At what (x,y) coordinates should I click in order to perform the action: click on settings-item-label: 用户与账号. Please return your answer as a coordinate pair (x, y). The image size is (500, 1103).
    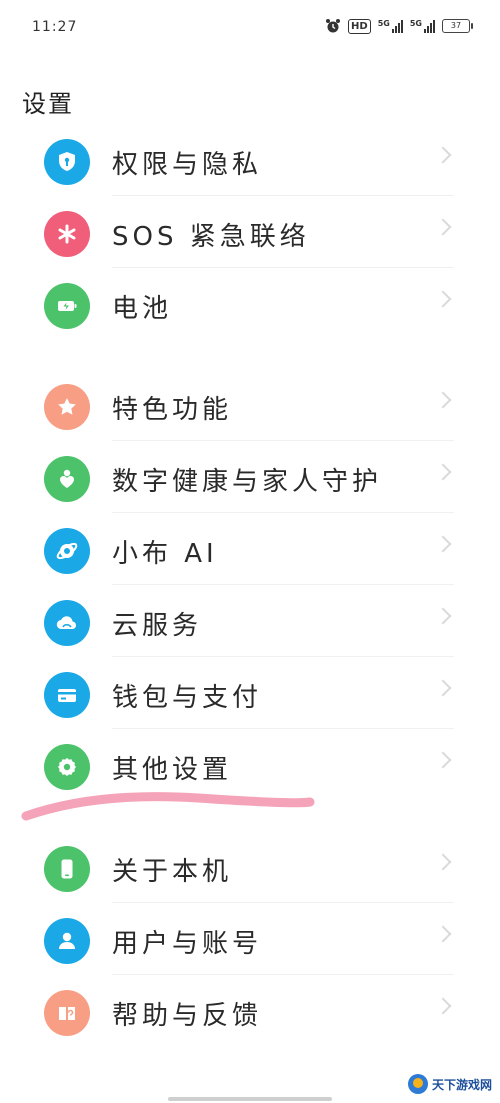
    Looking at the image, I should click on (187, 944).